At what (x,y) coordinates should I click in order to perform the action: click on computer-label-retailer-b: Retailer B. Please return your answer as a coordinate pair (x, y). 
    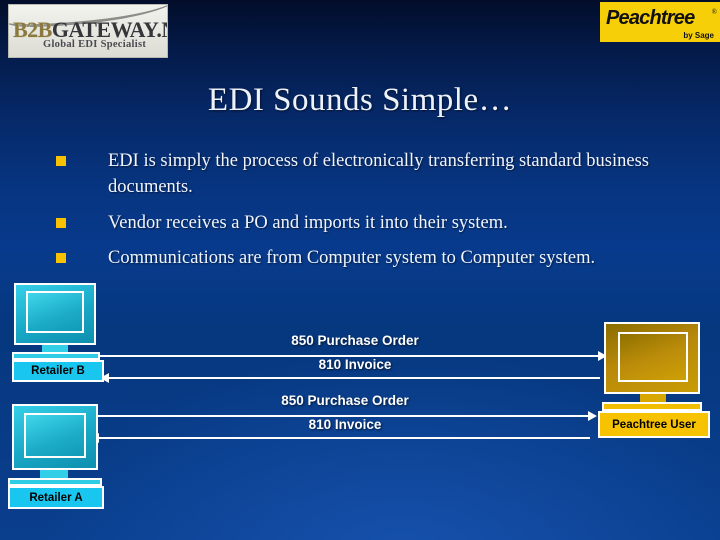
    Looking at the image, I should click on (58, 371).